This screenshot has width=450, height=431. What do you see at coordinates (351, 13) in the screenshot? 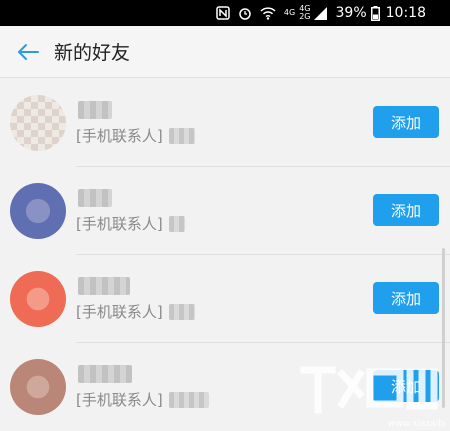
I see `battery-percent: 39%` at bounding box center [351, 13].